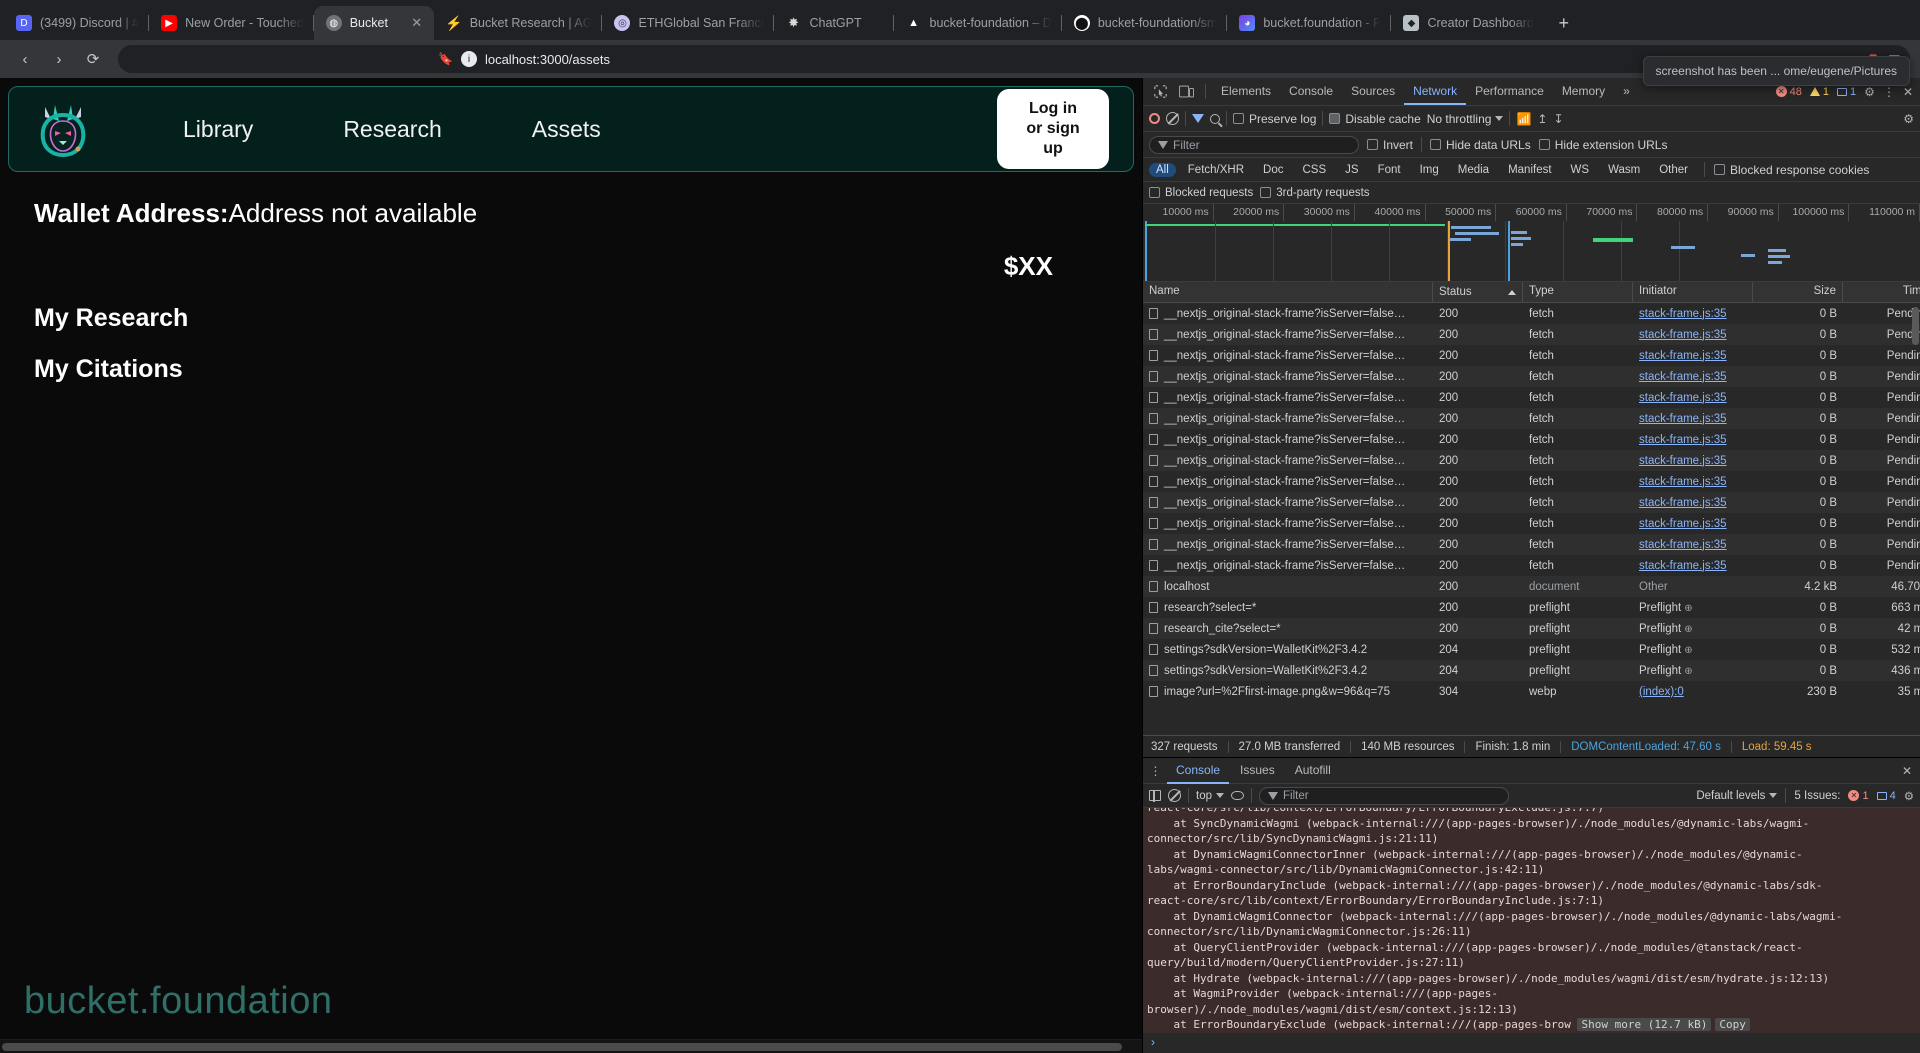  I want to click on type-filter-fetch-xhr: Fetch/XHR, so click(1216, 170).